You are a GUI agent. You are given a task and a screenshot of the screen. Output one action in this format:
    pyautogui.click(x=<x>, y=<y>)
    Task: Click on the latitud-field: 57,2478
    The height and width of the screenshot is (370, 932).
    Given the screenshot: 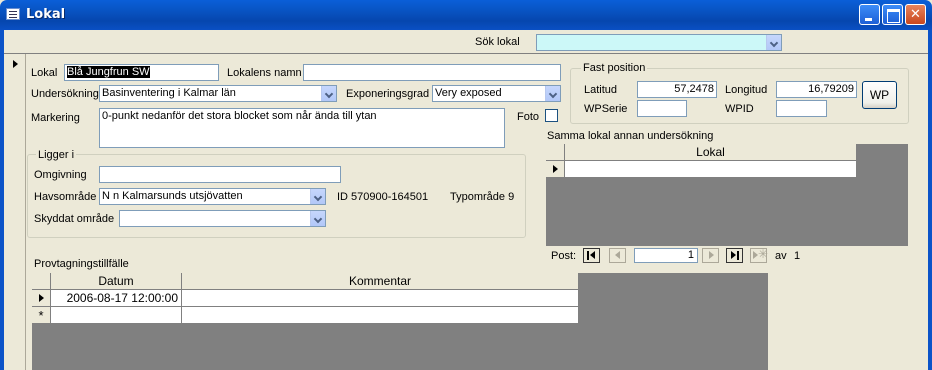 What is the action you would take?
    pyautogui.click(x=677, y=89)
    